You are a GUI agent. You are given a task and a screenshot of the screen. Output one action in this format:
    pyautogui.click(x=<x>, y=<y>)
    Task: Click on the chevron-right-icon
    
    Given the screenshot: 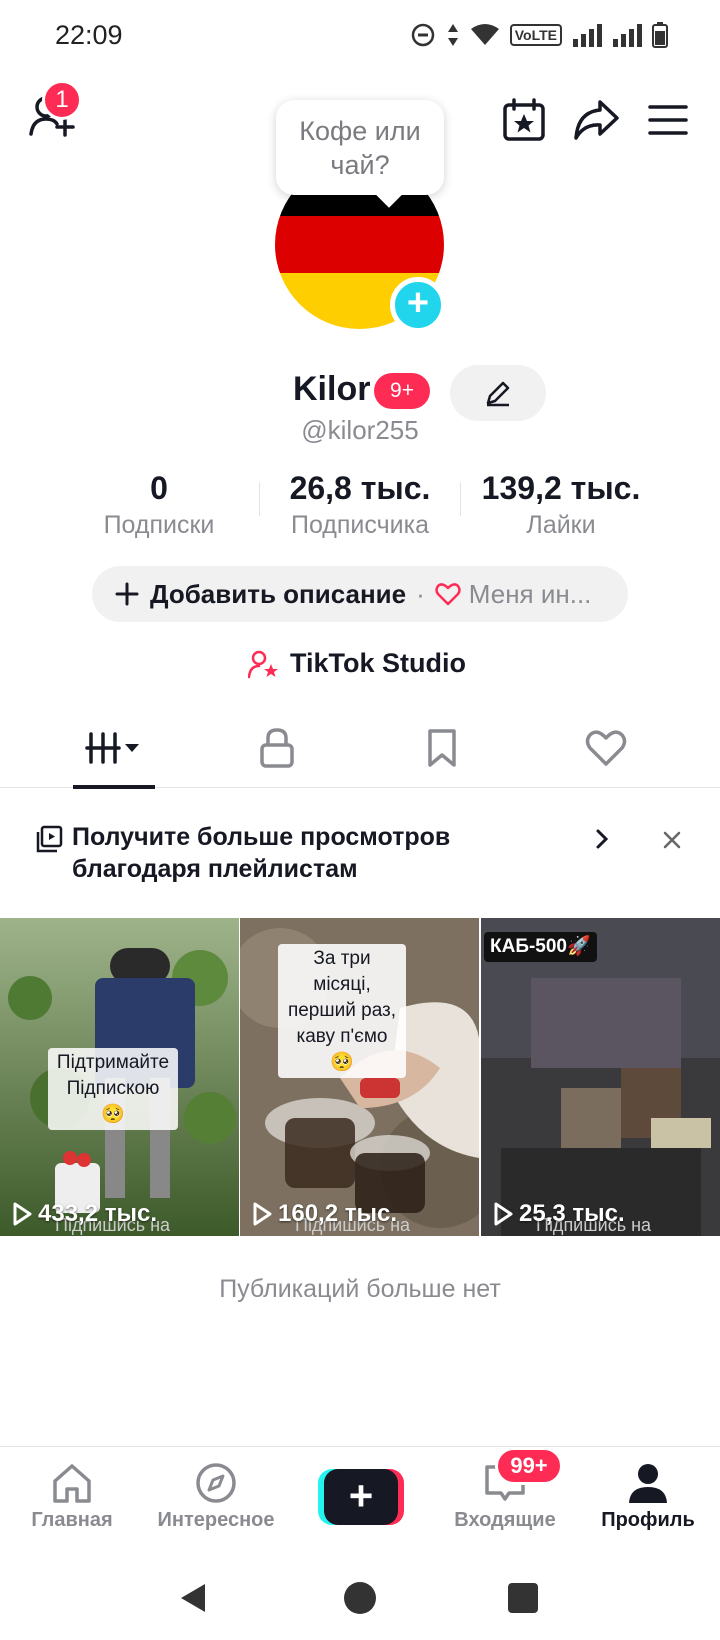 What is the action you would take?
    pyautogui.click(x=602, y=839)
    